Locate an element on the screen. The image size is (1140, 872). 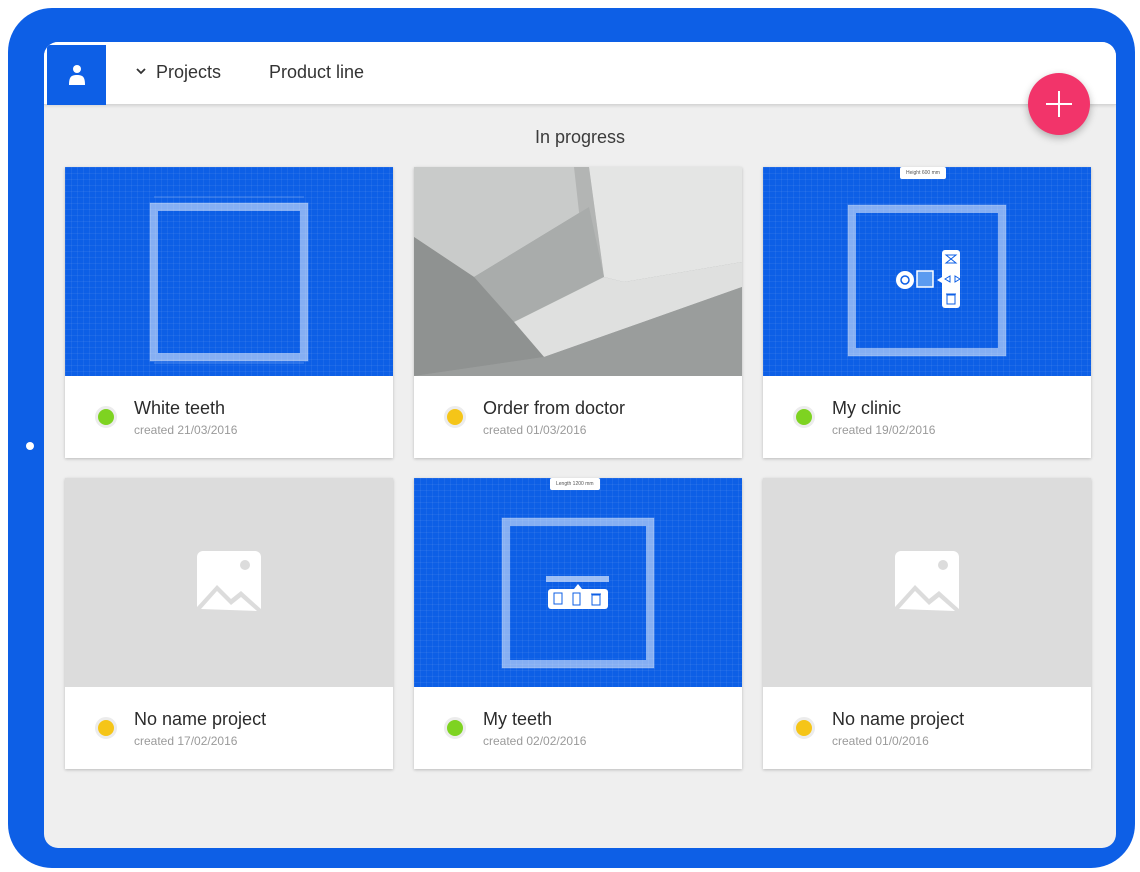
project-date: created 19/02/2016 is located at coordinates (884, 430).